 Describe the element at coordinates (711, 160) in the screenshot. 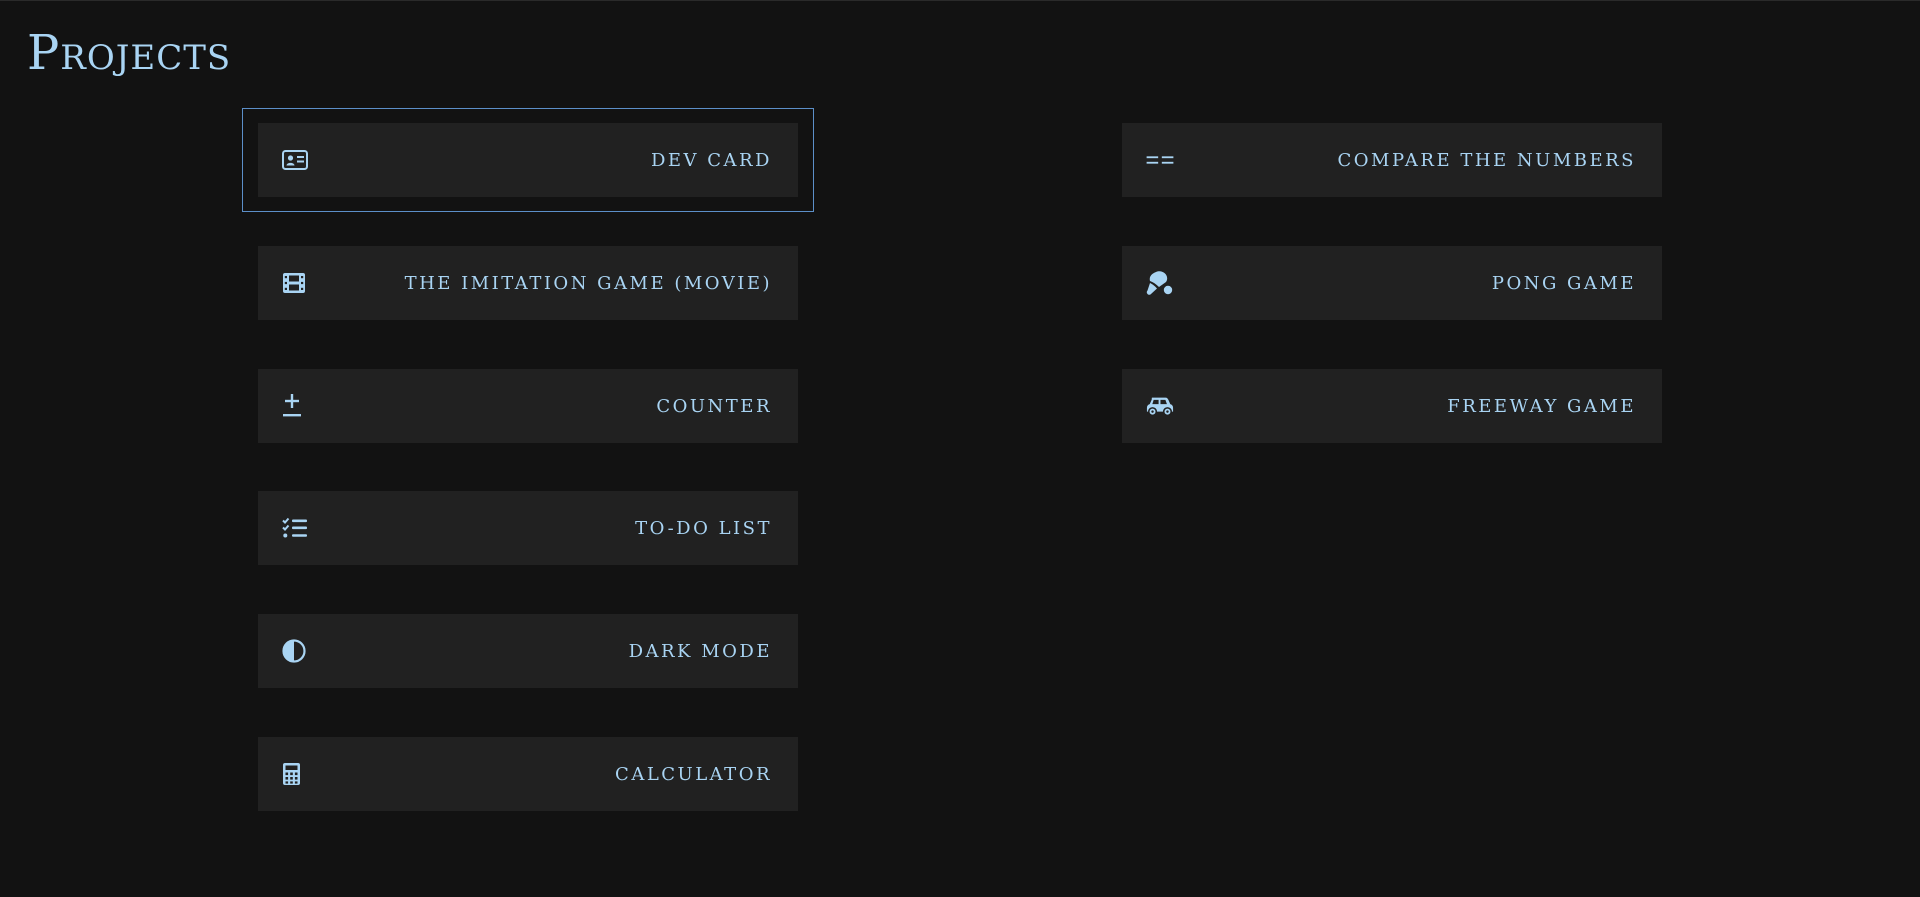

I see `project-label: Dev Card` at that location.